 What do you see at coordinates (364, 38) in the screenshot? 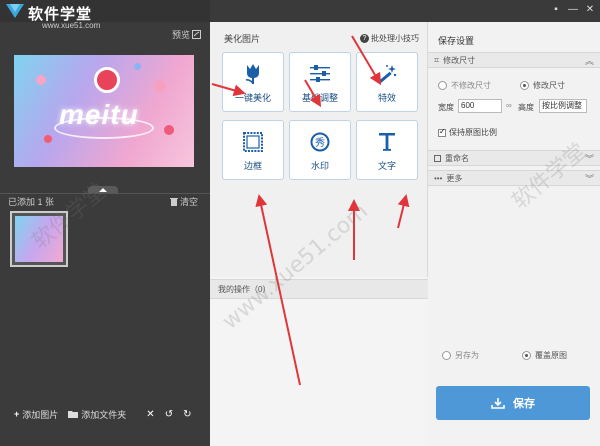
I see `help-icon: ?` at bounding box center [364, 38].